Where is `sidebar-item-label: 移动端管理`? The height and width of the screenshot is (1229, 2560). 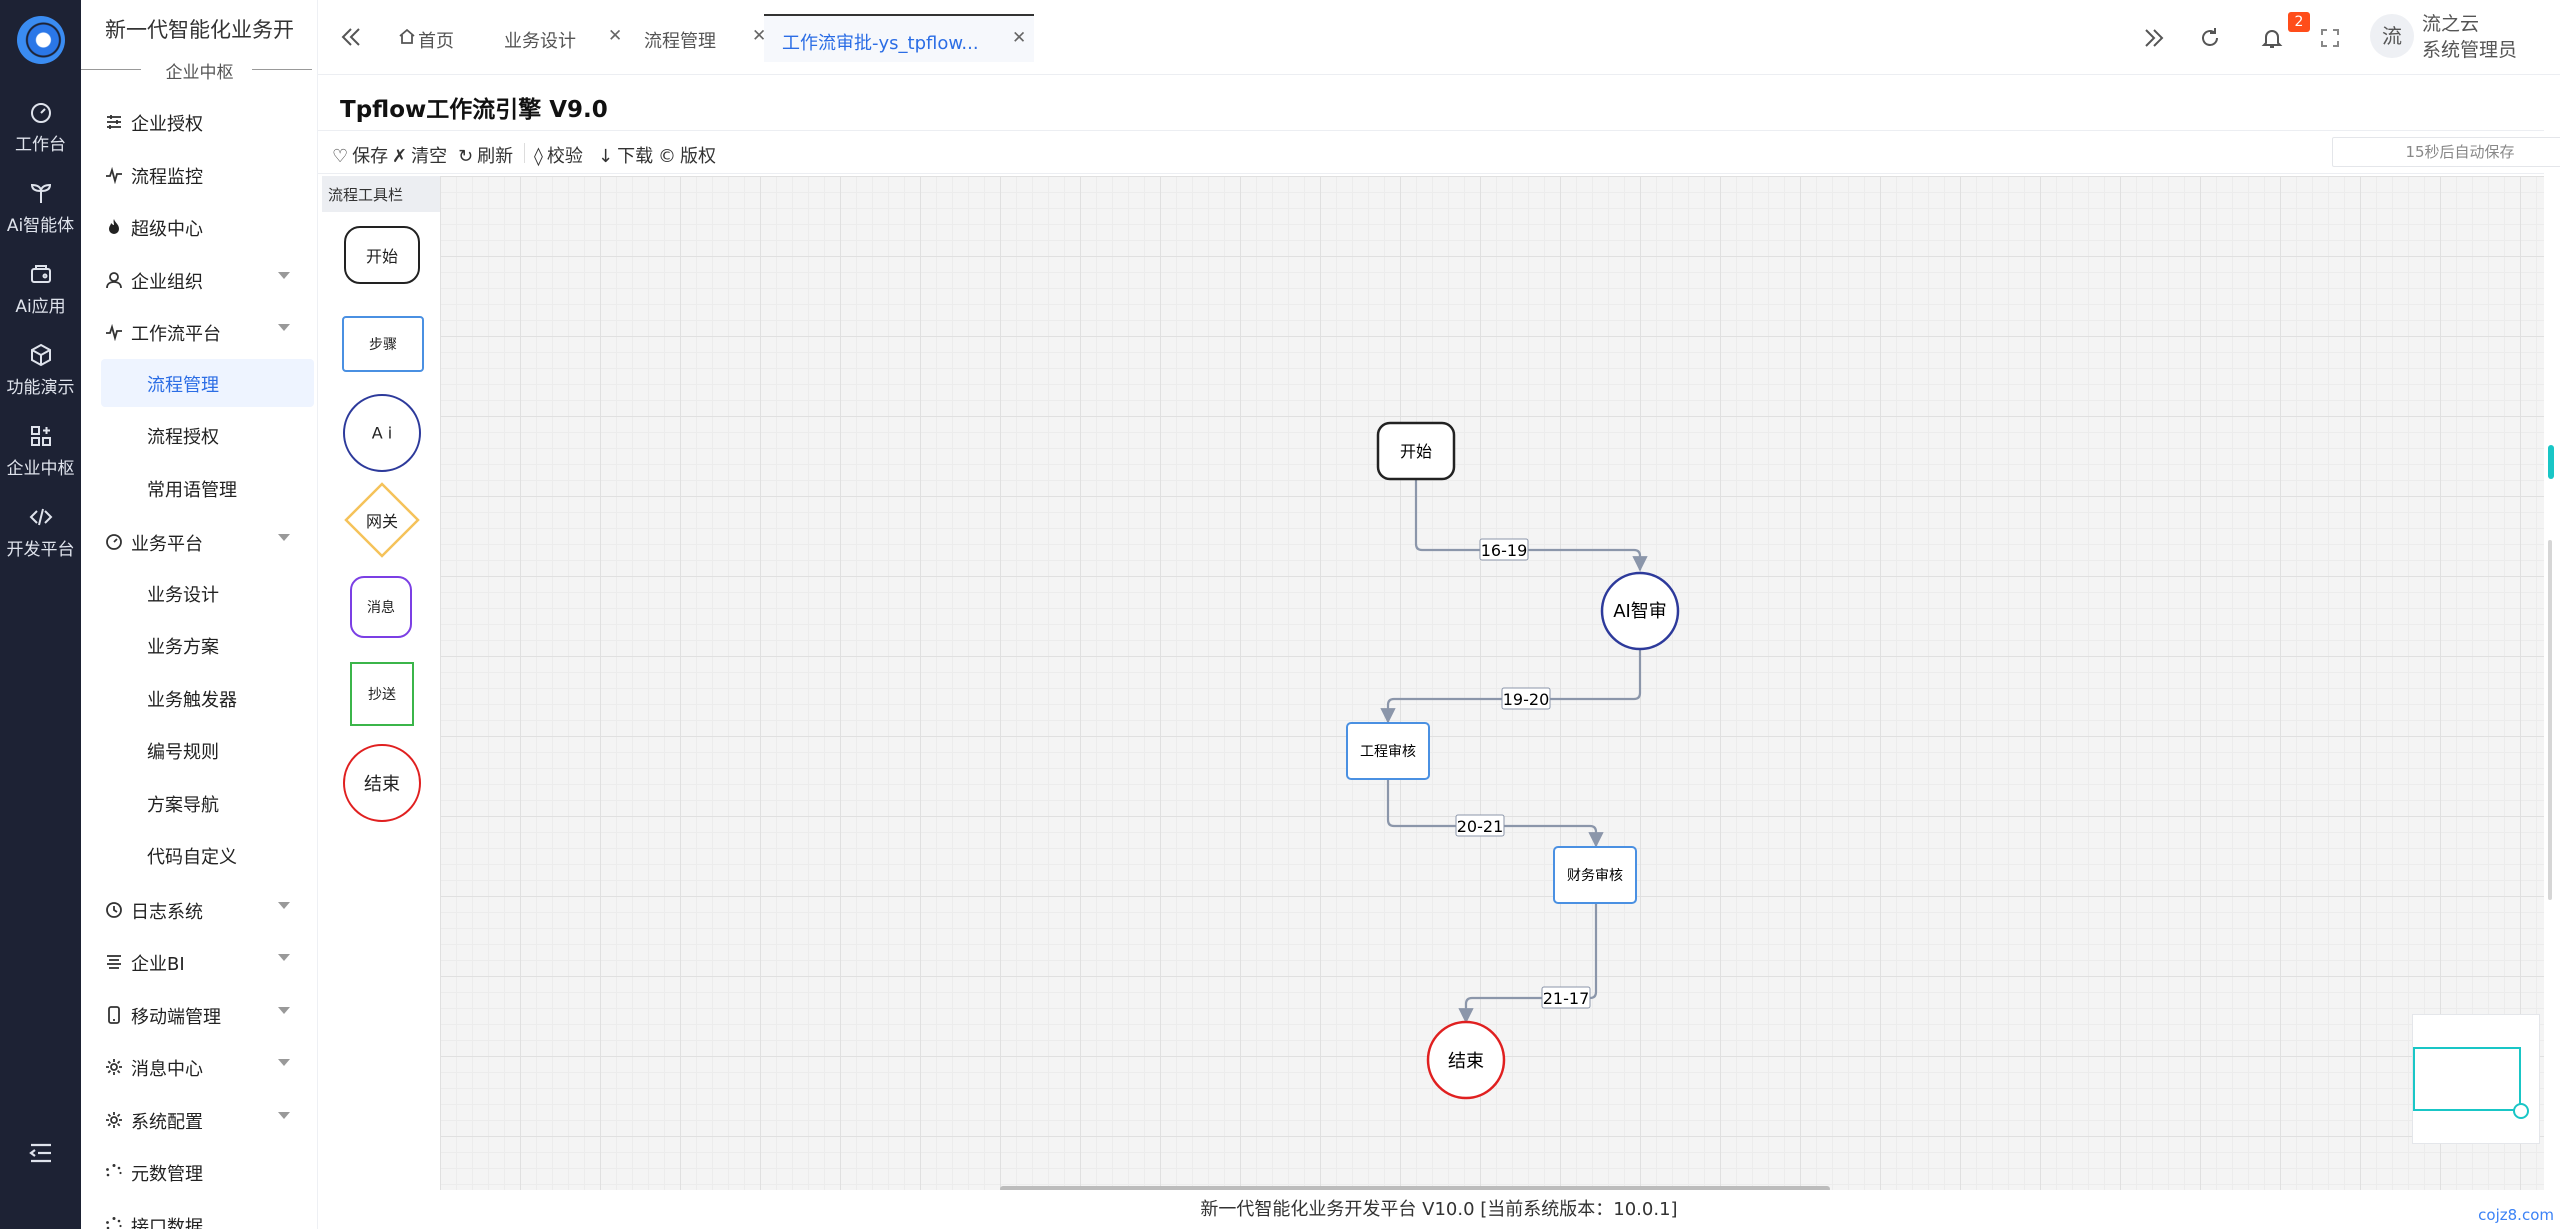
sidebar-item-label: 移动端管理 is located at coordinates (176, 1017).